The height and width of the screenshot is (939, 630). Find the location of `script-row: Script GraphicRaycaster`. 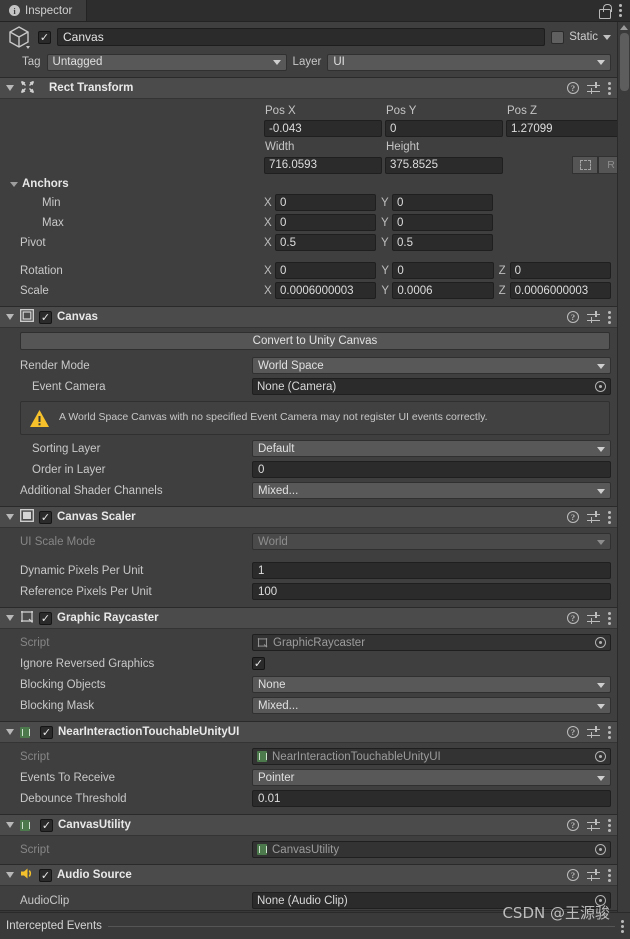

script-row: Script GraphicRaycaster is located at coordinates (308, 642).